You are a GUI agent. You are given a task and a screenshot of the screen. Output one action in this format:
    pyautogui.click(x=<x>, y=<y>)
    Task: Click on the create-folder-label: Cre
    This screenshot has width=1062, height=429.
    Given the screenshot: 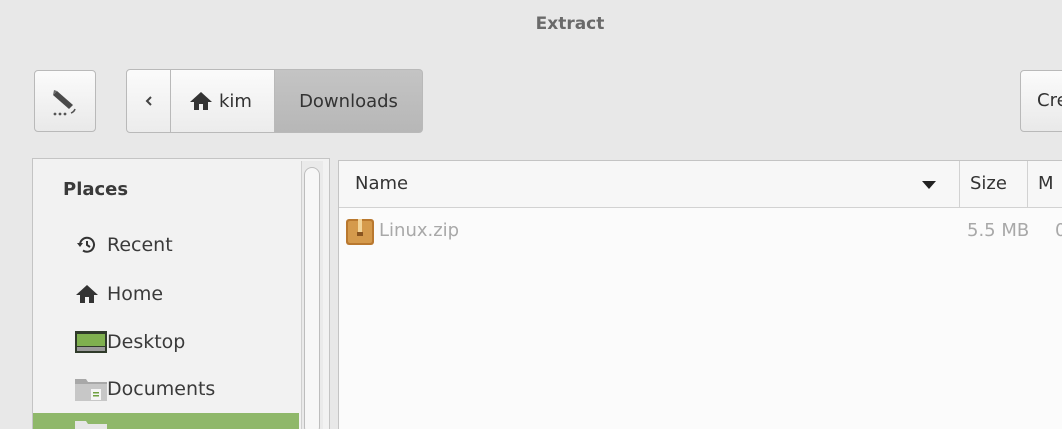 What is the action you would take?
    pyautogui.click(x=1049, y=100)
    